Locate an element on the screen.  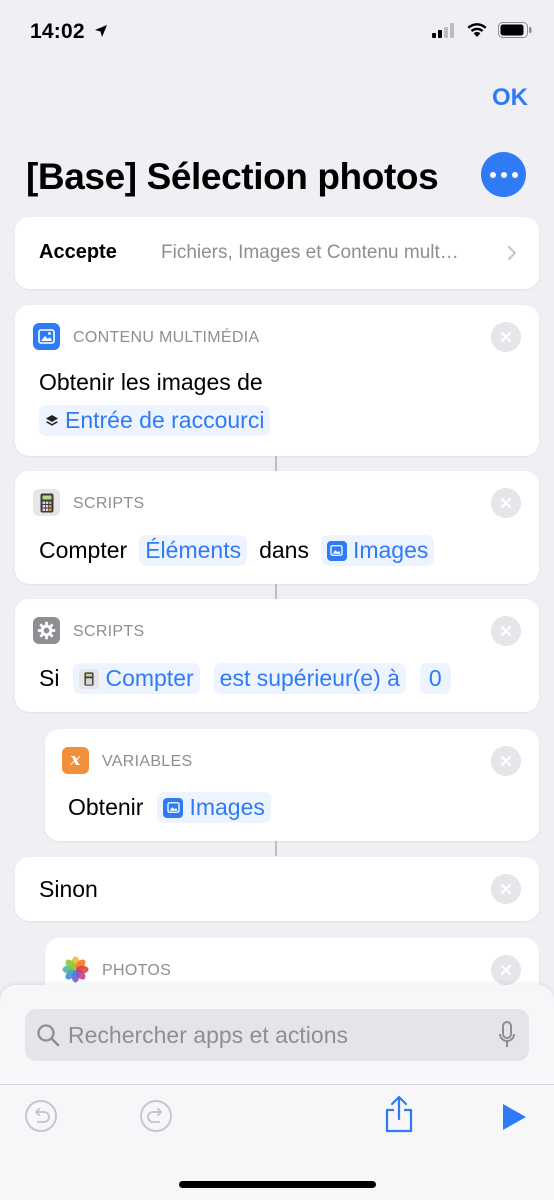
shortcut-input-token: Entrée de raccourci is located at coordinates (155, 420).